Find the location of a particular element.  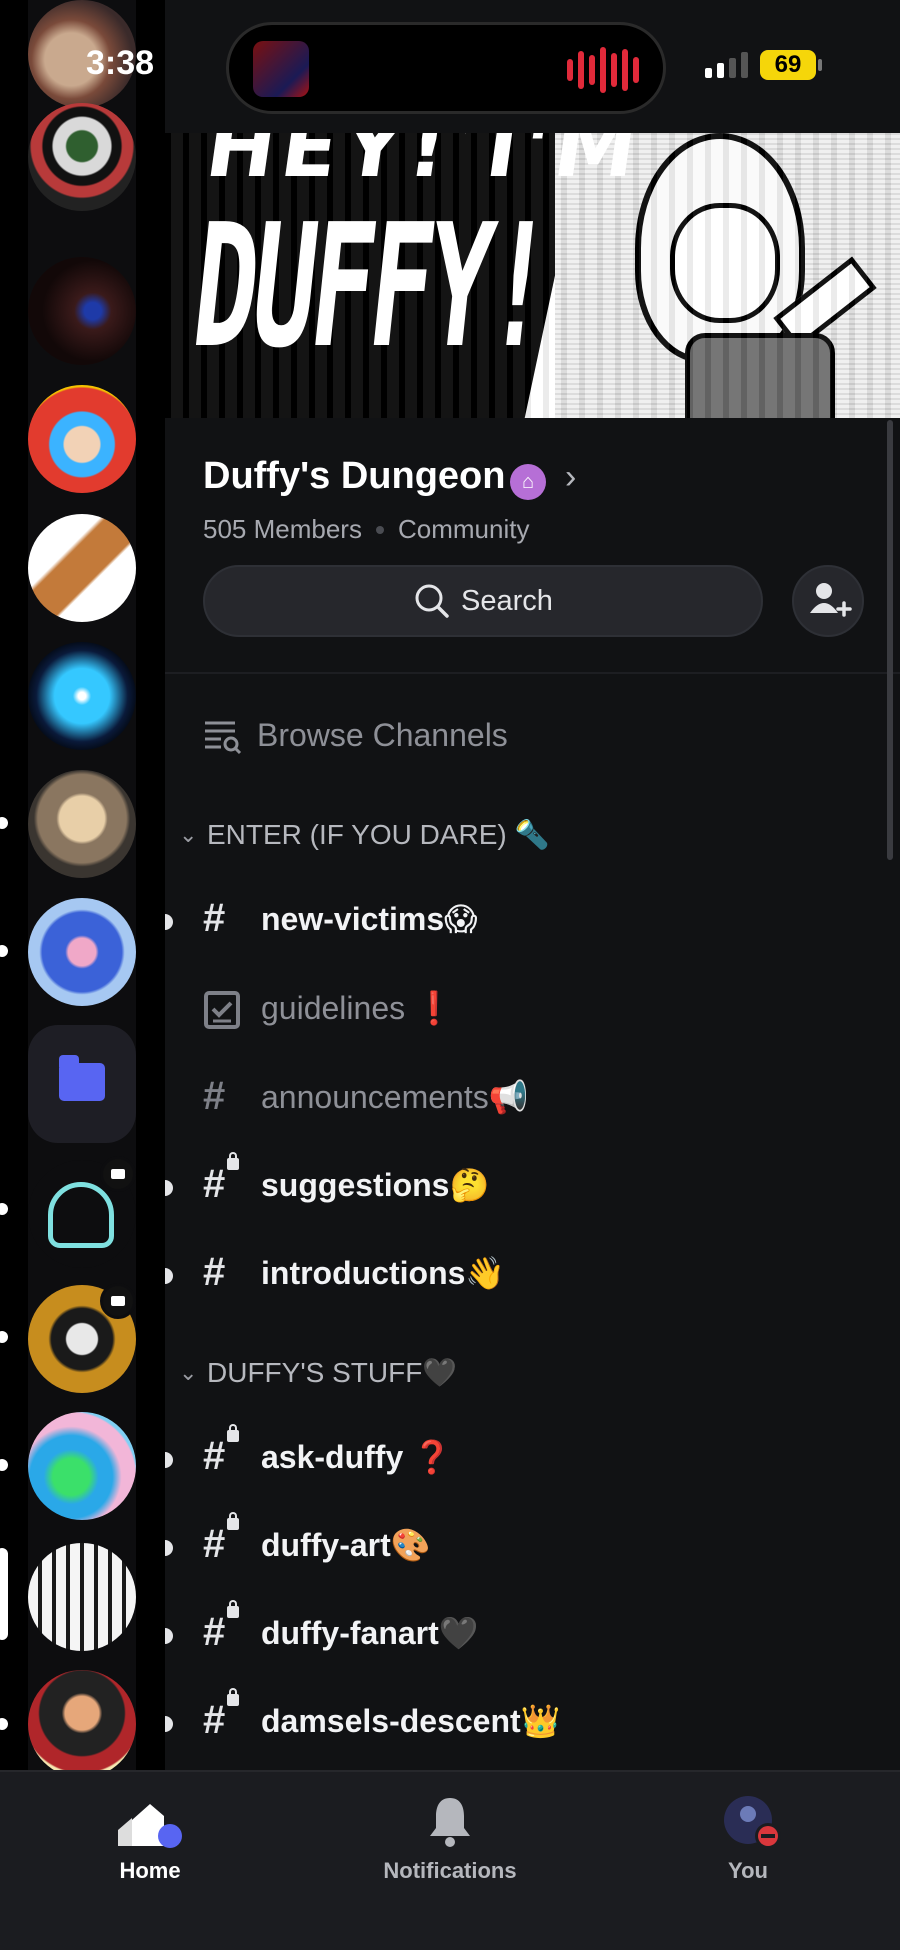

status-time: 3:38 is located at coordinates (120, 63).